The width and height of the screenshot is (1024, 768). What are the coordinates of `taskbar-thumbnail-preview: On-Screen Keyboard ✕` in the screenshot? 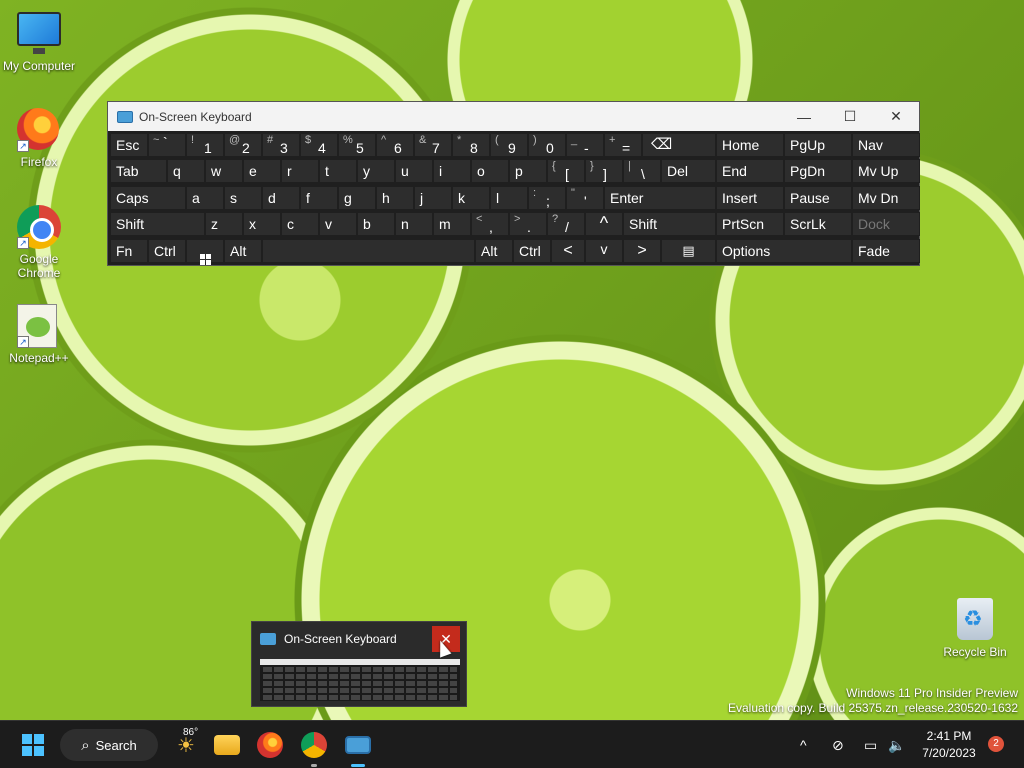 It's located at (359, 664).